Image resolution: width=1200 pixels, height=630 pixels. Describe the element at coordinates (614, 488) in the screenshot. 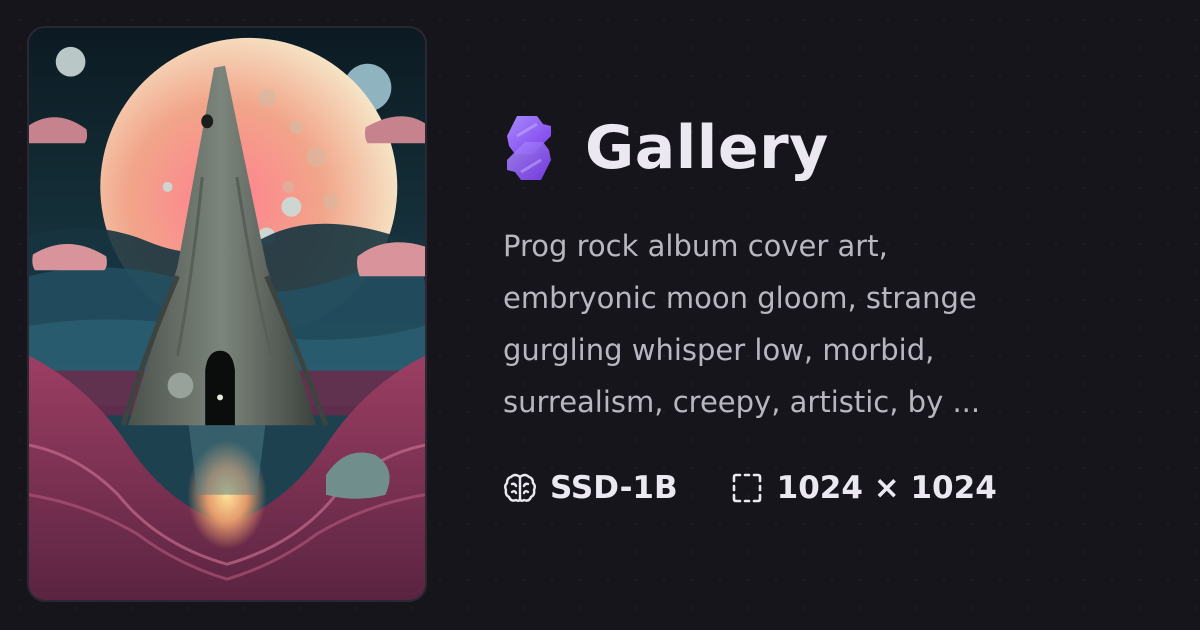

I see `model-label: SSD-1B` at that location.